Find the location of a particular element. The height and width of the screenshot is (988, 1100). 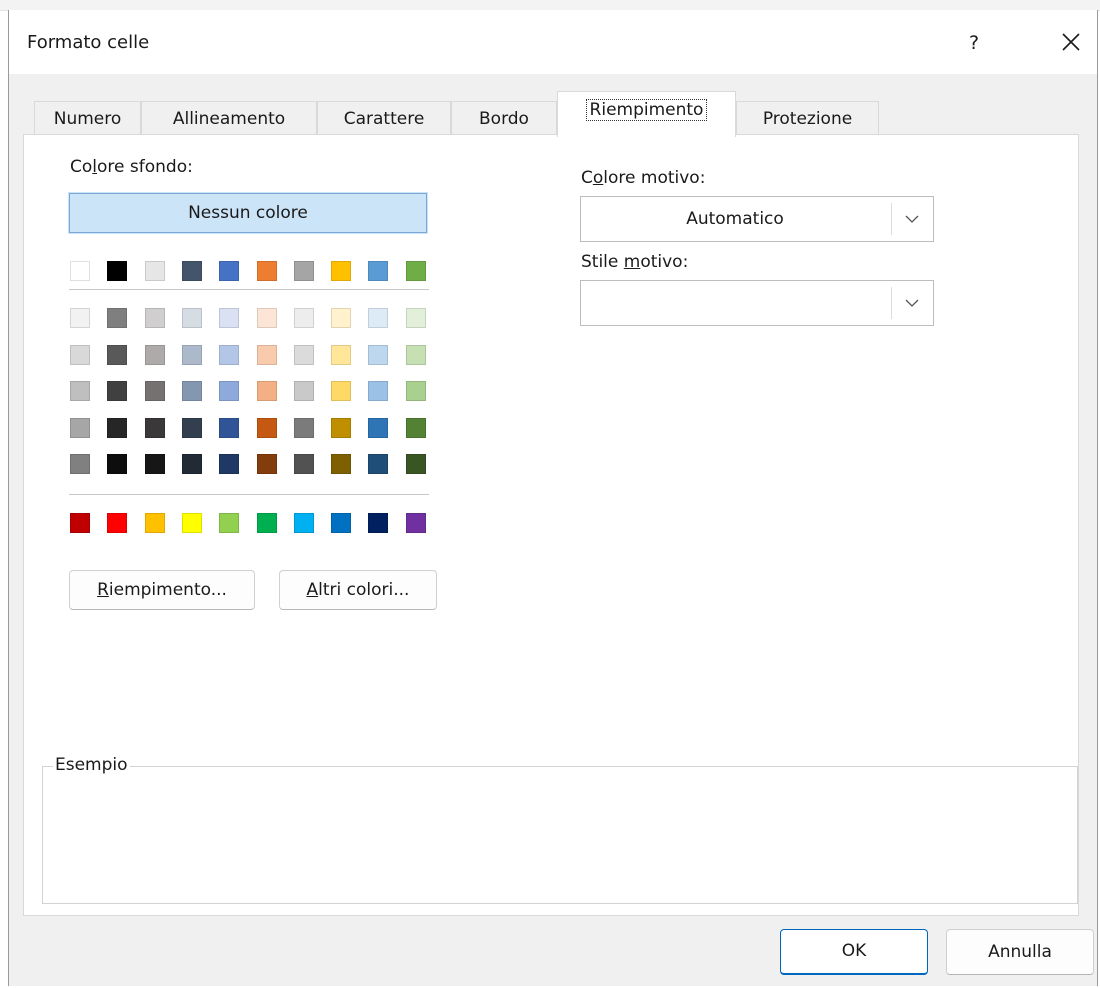

close-button is located at coordinates (1071, 42).